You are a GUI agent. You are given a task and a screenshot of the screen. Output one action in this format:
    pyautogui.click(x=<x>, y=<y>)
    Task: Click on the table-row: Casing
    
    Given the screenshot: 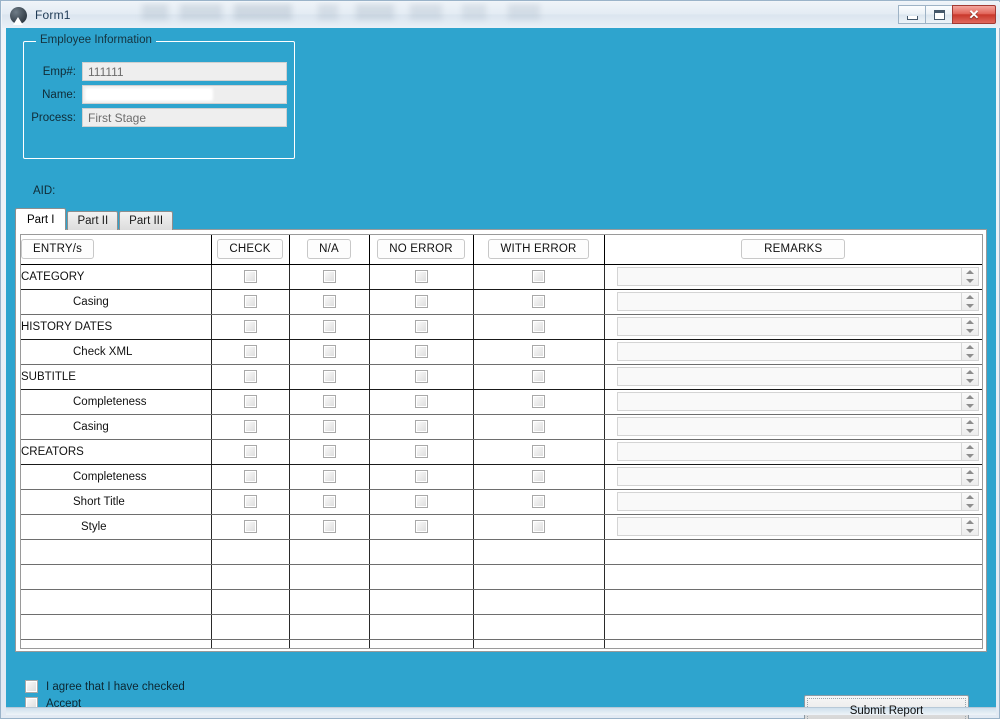 What is the action you would take?
    pyautogui.click(x=501, y=427)
    